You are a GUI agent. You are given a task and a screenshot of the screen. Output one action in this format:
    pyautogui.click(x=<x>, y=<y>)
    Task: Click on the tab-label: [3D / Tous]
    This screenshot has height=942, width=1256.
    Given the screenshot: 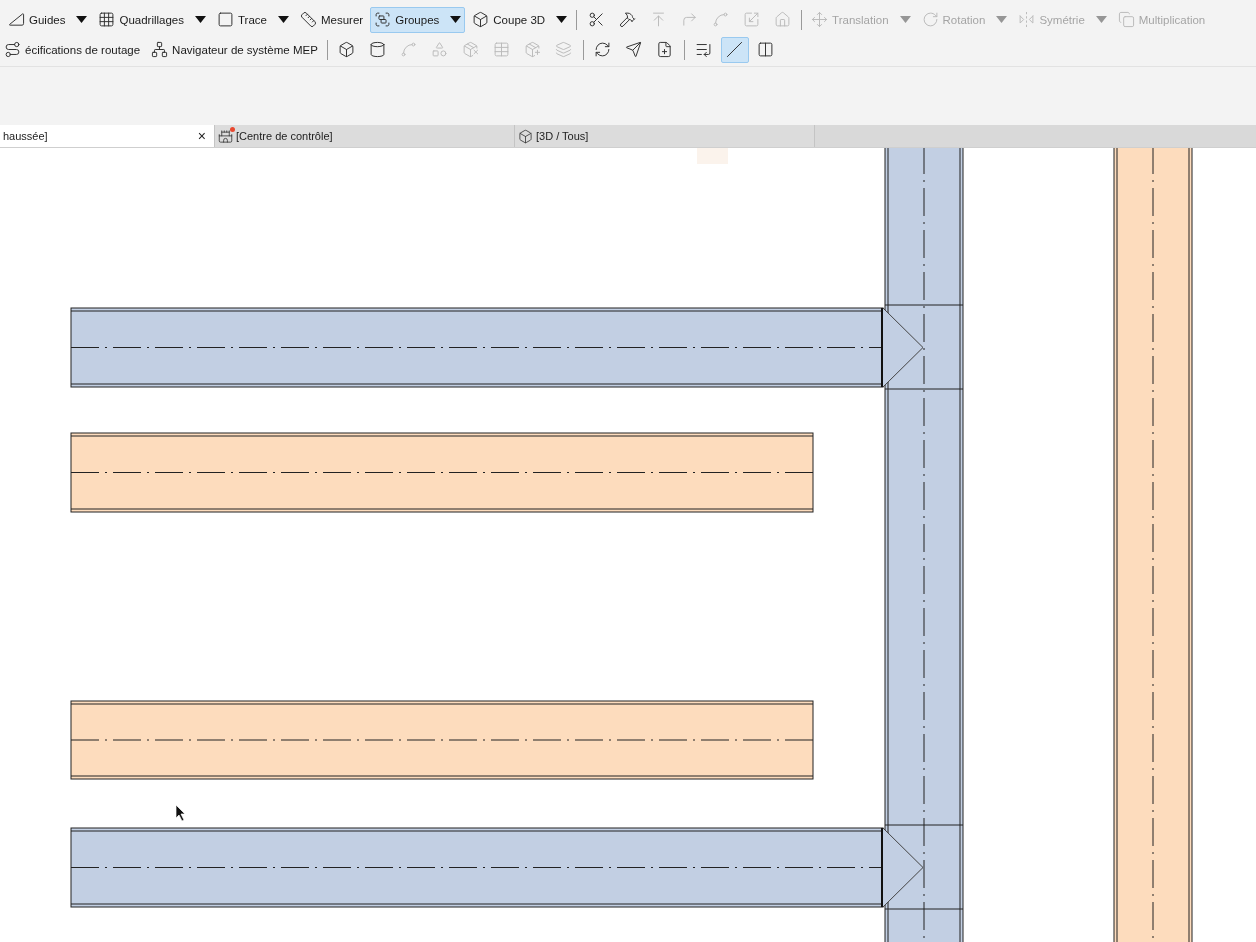 What is the action you would take?
    pyautogui.click(x=563, y=136)
    